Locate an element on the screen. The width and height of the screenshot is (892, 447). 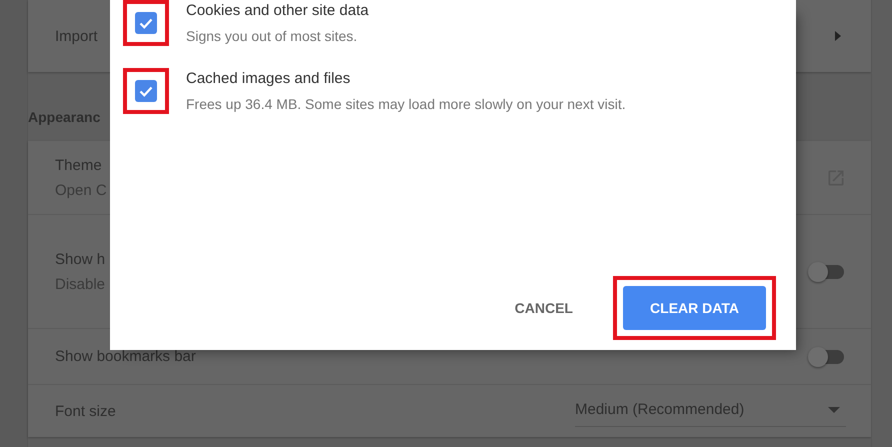
caret-icon is located at coordinates (834, 409).